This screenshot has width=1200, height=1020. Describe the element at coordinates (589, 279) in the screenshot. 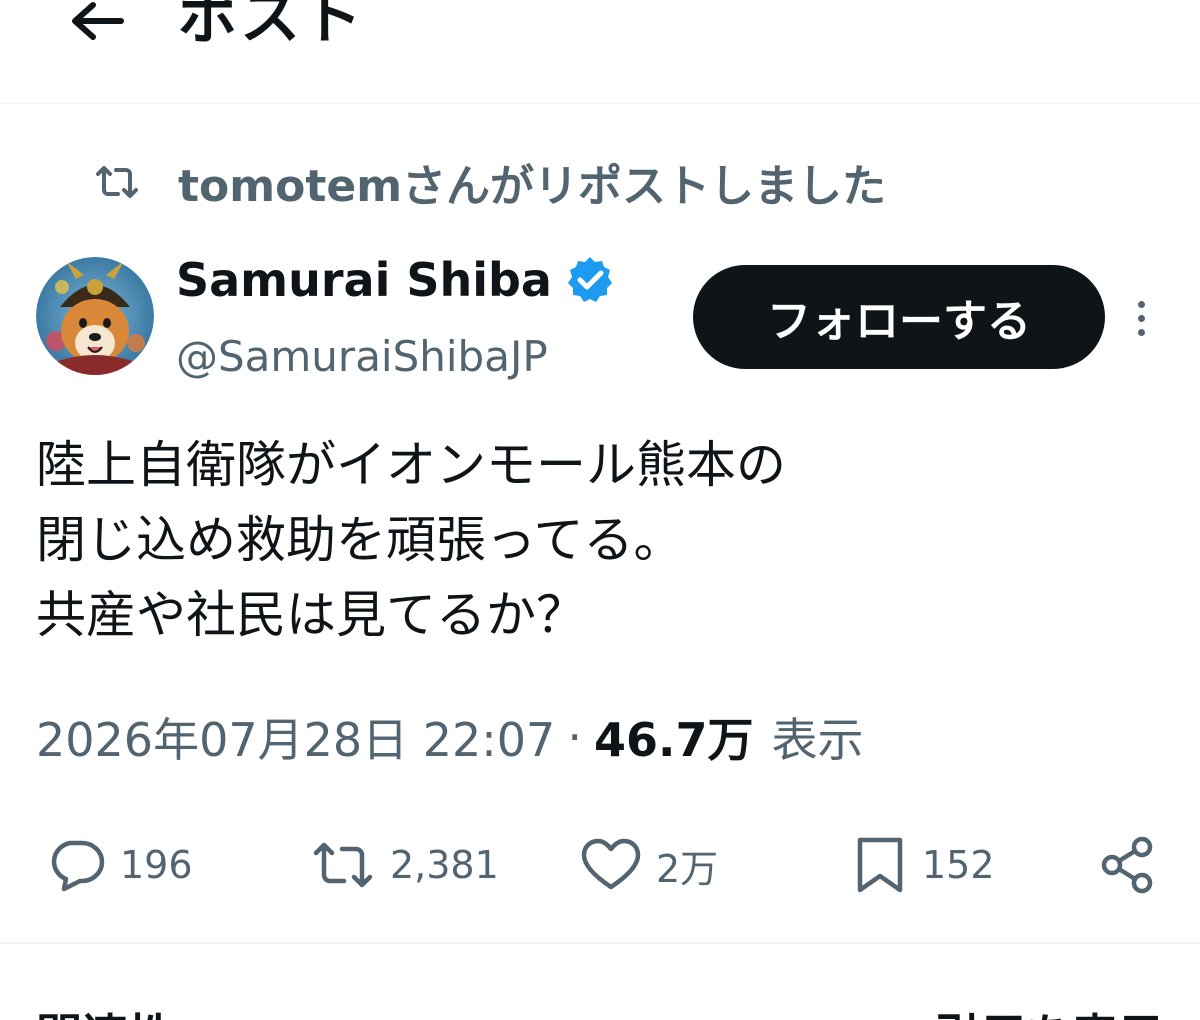

I see `verified-badge-icon` at that location.